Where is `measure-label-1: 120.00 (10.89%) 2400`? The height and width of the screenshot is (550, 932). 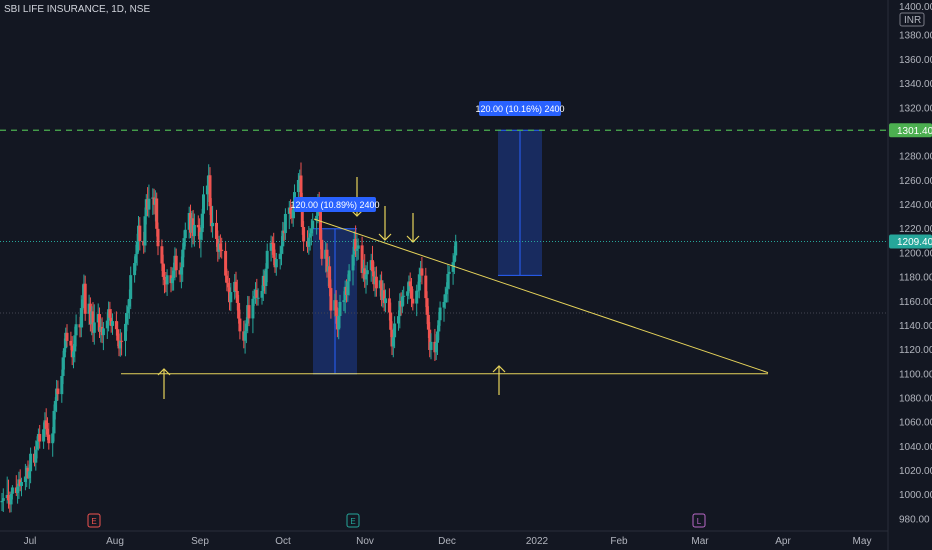 measure-label-1: 120.00 (10.89%) 2400 is located at coordinates (335, 204).